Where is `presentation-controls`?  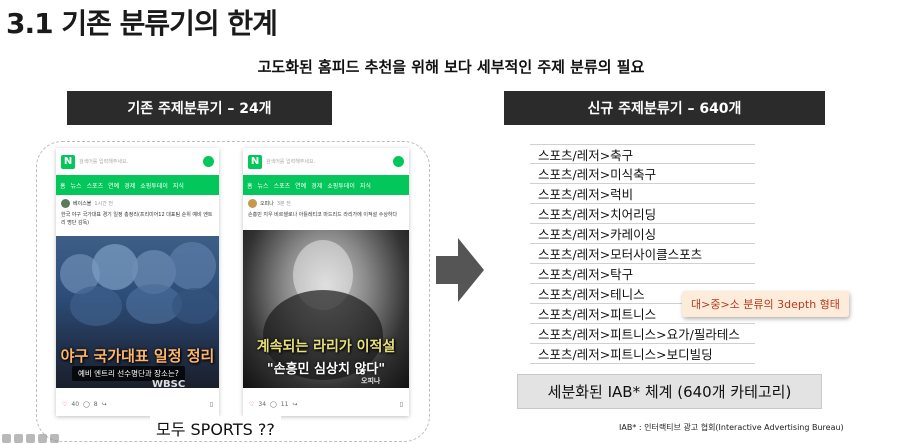 presentation-controls is located at coordinates (30, 438).